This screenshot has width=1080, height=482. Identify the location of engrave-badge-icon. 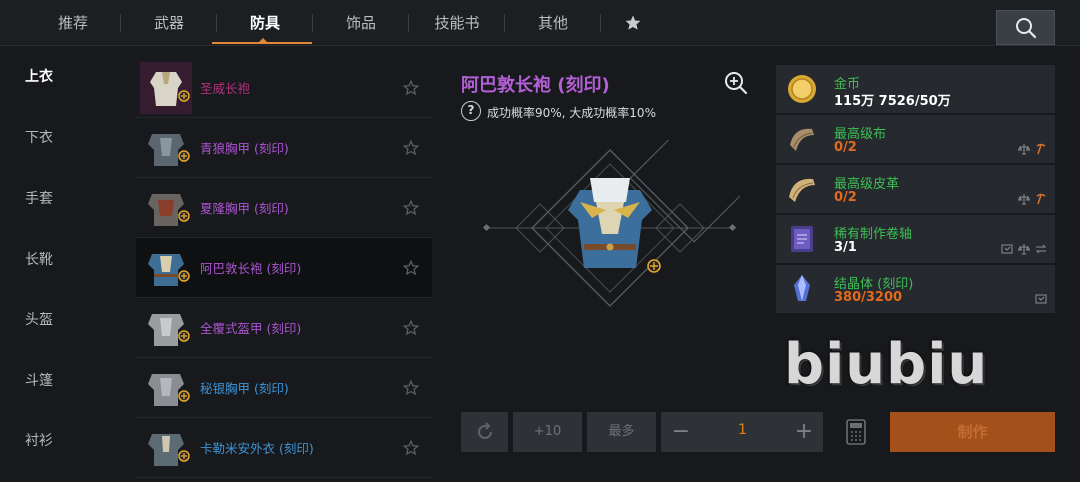
(654, 266).